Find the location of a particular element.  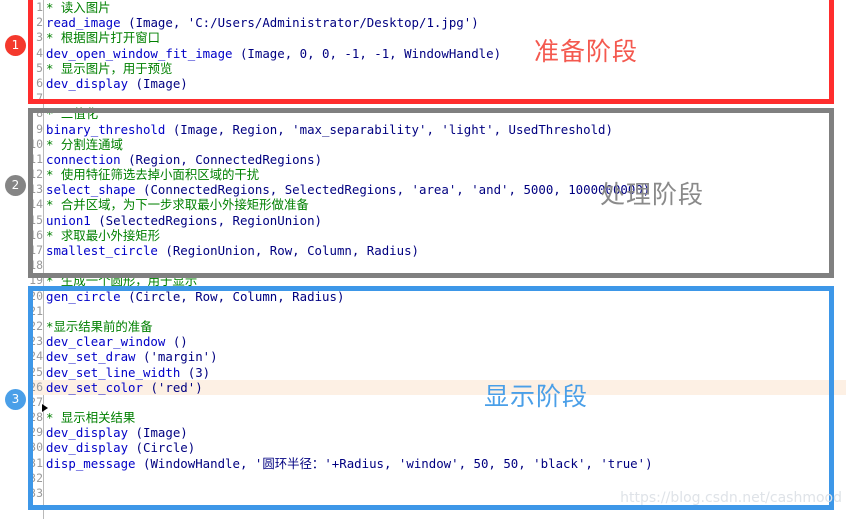

code-text: connection (Region, ConnectedRegions) is located at coordinates (184, 159).